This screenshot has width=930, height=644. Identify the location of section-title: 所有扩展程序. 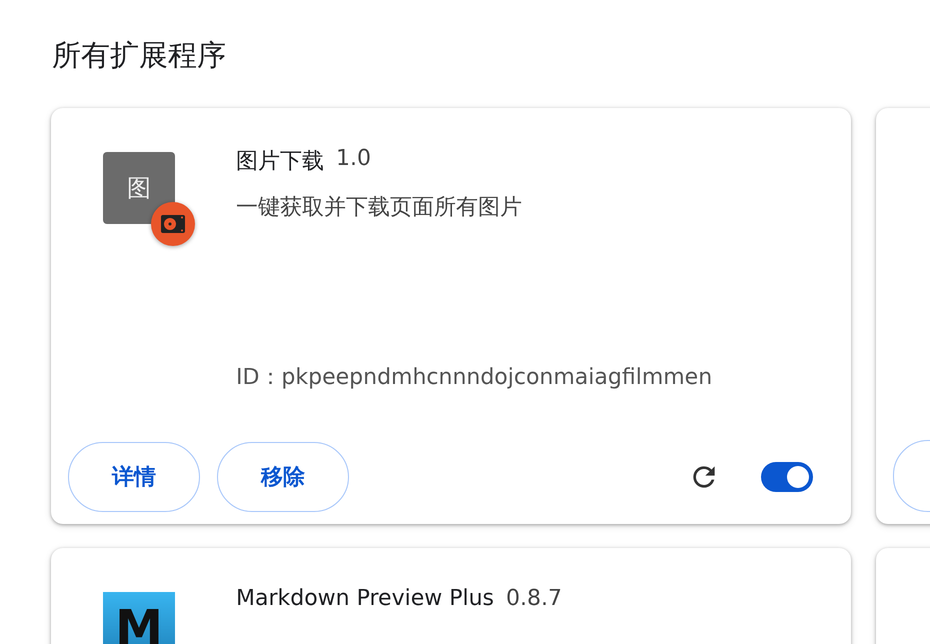
(139, 54).